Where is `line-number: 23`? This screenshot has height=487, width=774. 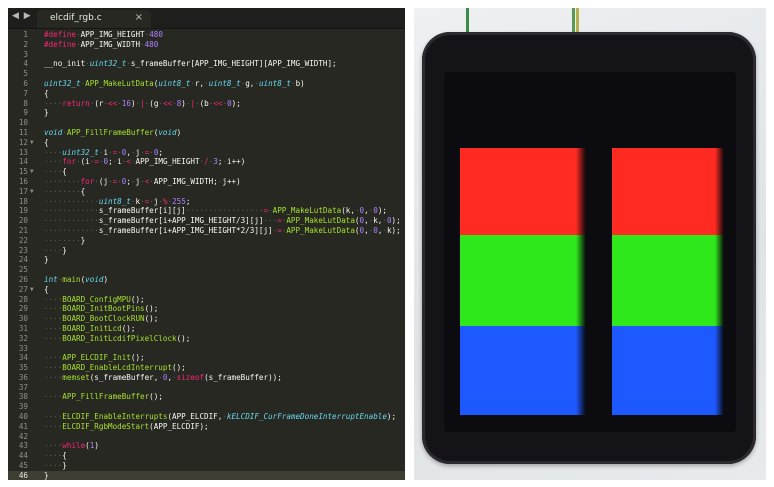
line-number: 23 is located at coordinates (23, 250).